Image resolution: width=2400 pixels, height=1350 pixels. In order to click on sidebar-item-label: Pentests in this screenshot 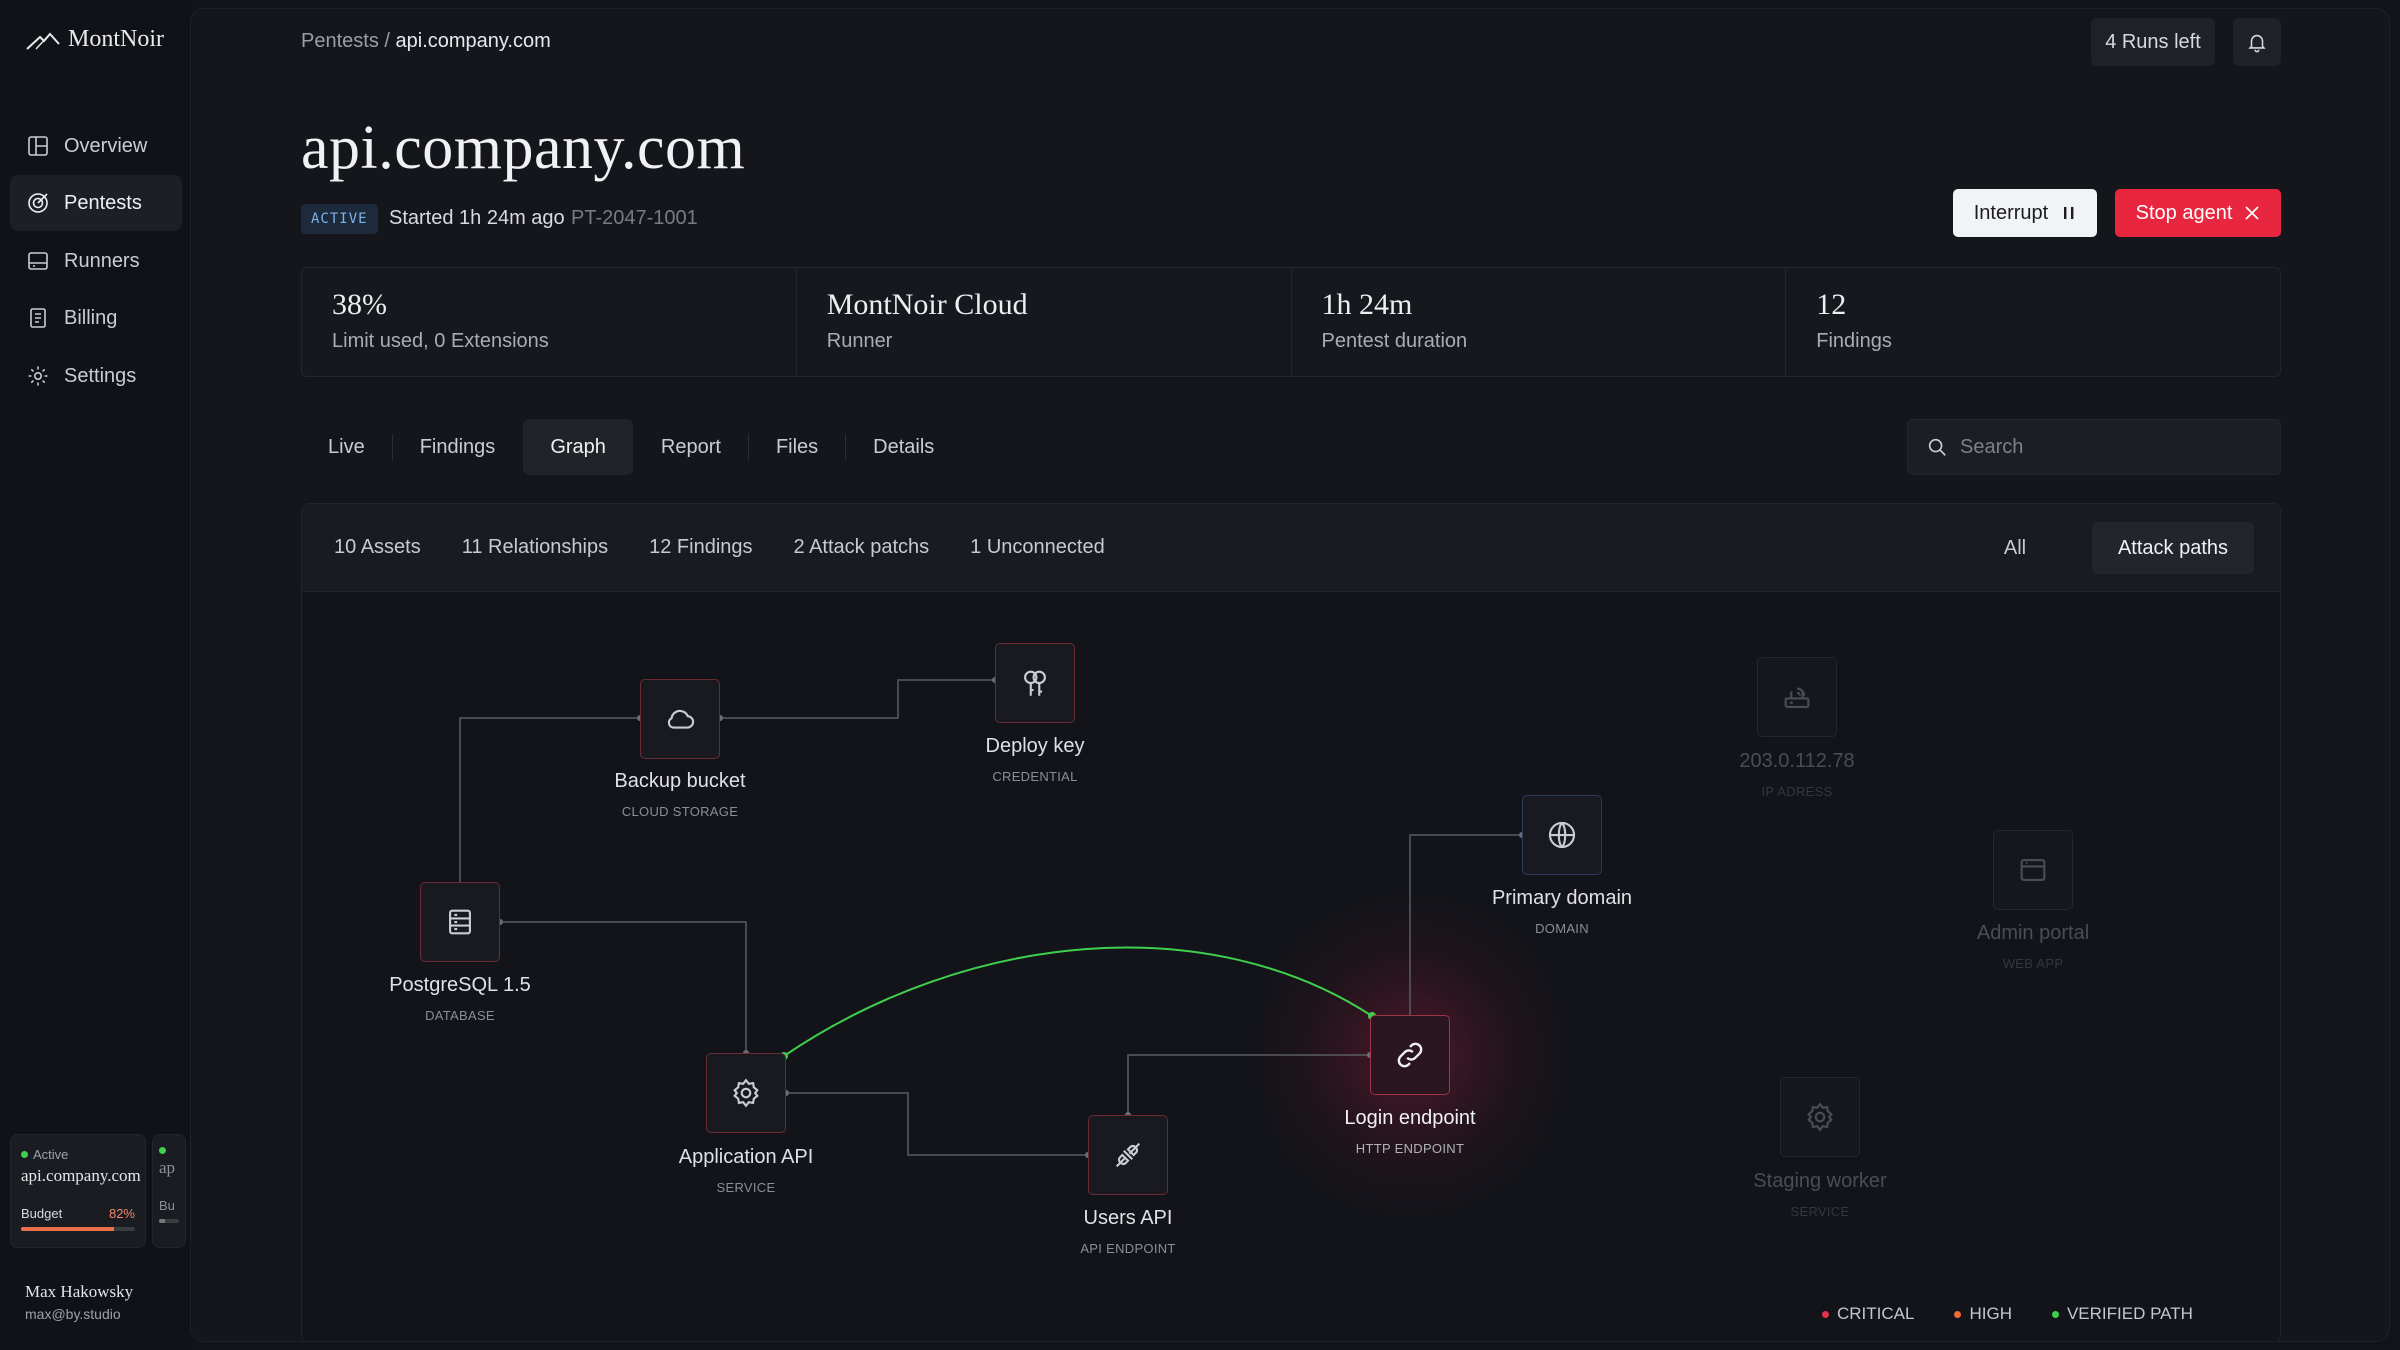, I will do `click(103, 202)`.